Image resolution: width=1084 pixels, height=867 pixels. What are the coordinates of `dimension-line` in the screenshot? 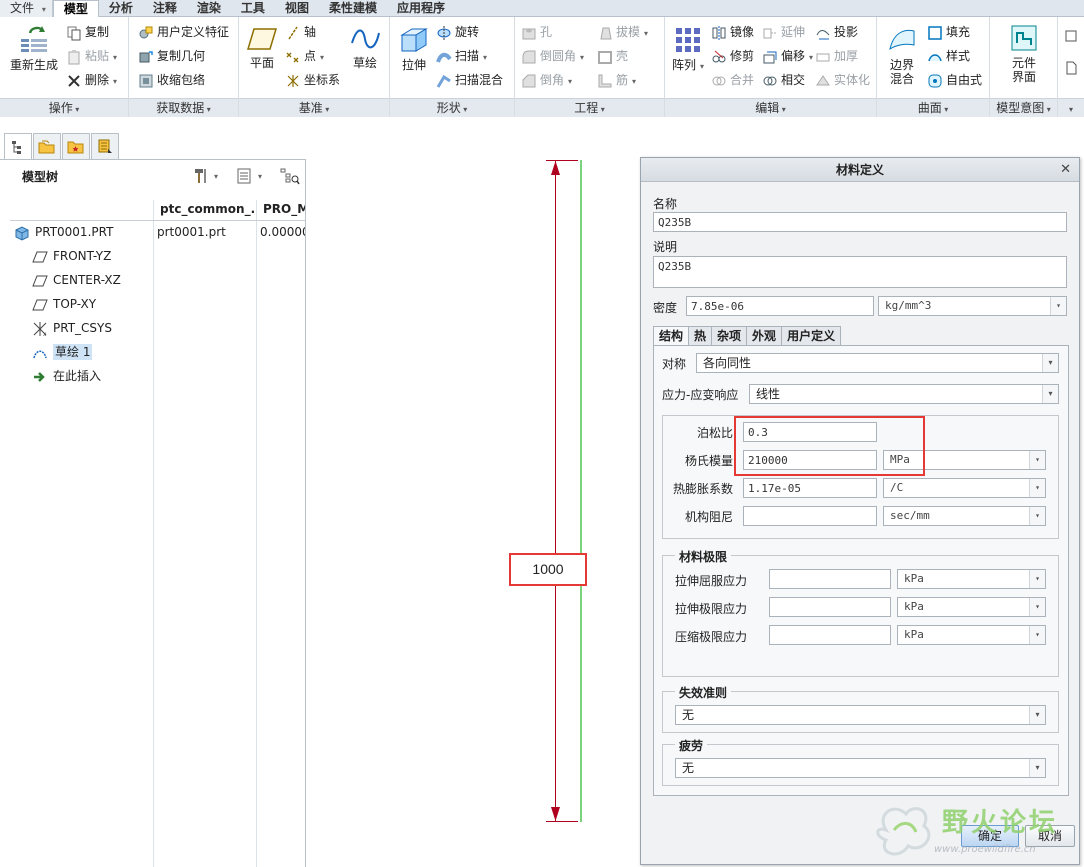 It's located at (555, 491).